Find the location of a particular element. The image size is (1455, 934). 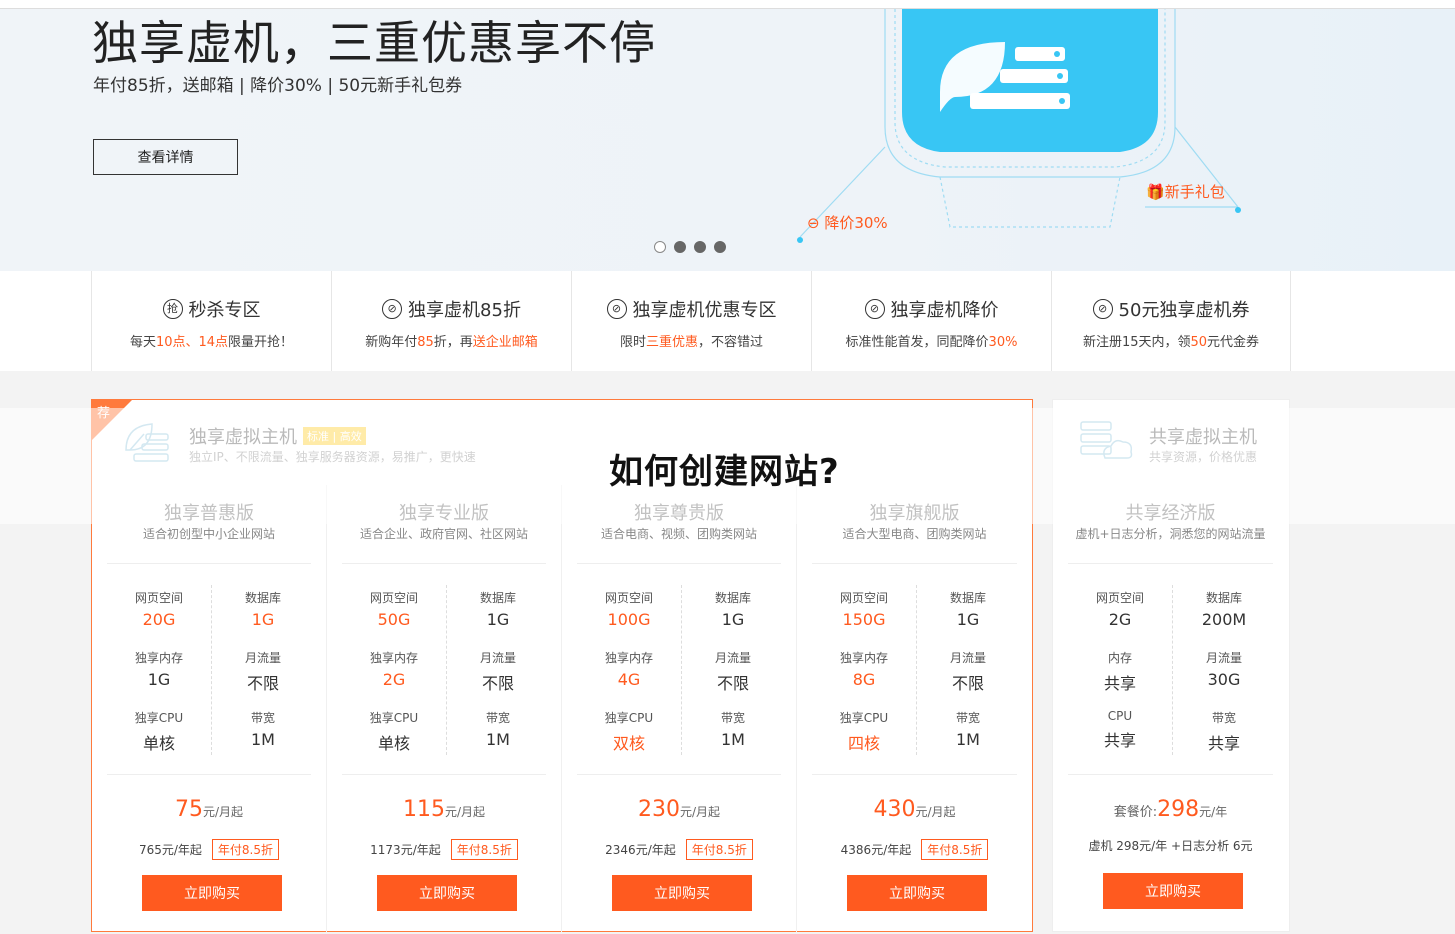

spec-value: 1M is located at coordinates (733, 739).